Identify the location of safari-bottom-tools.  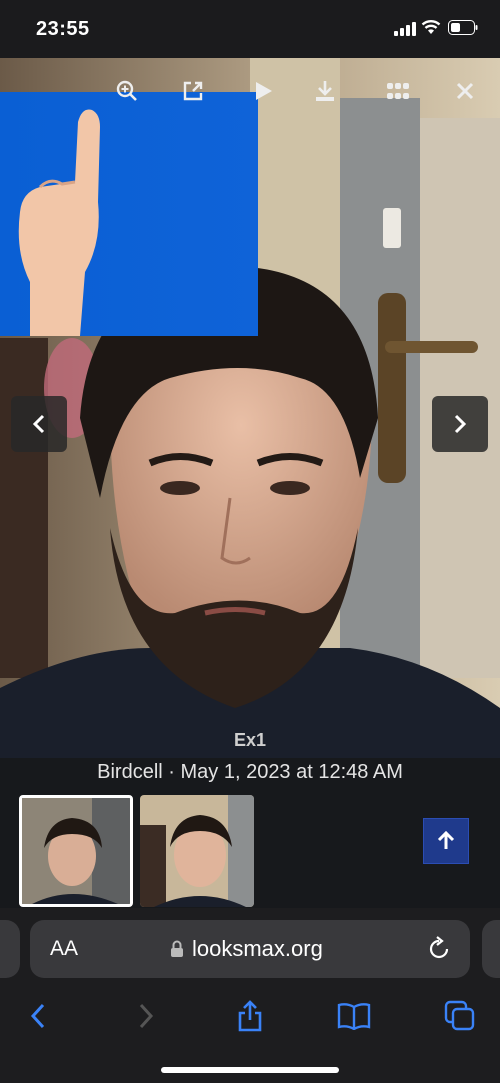
(250, 1021).